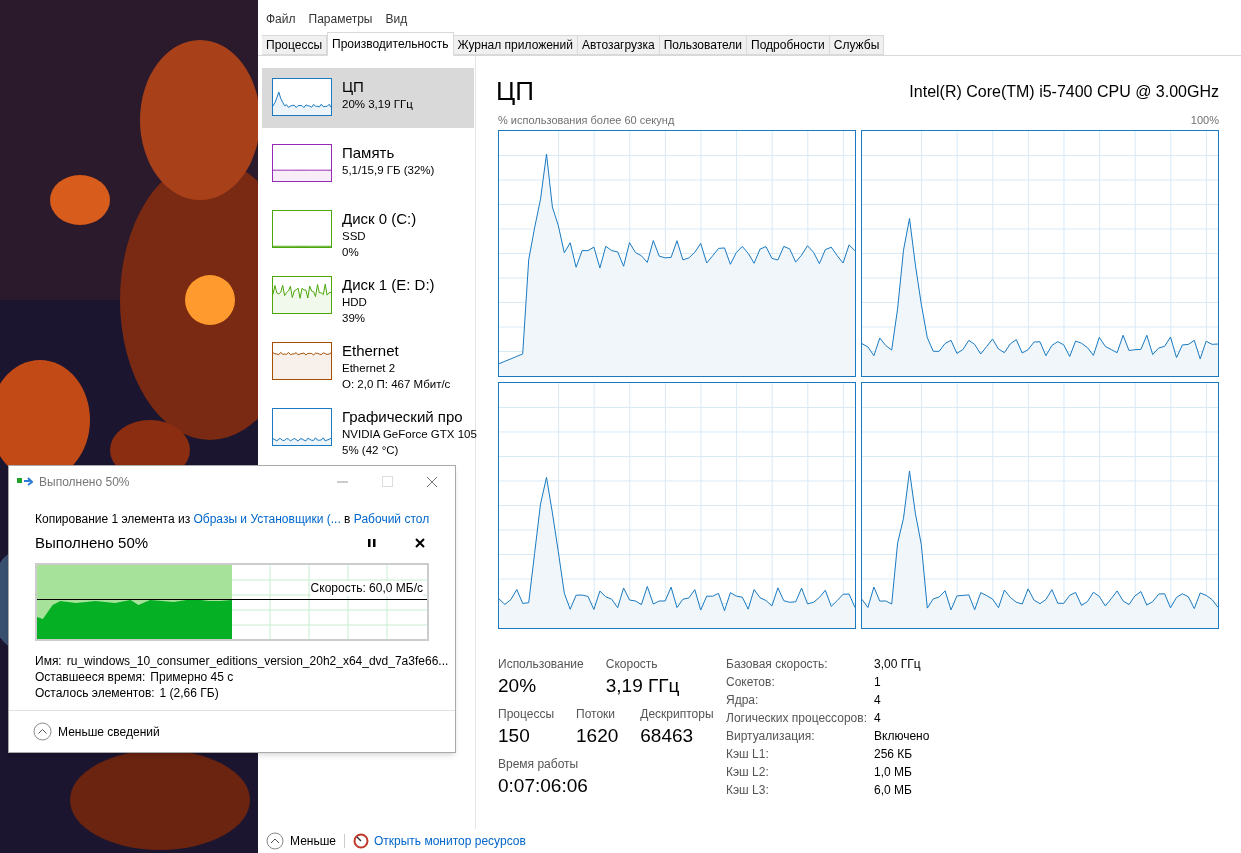  What do you see at coordinates (667, 735) in the screenshot?
I see `stat-value: 68463` at bounding box center [667, 735].